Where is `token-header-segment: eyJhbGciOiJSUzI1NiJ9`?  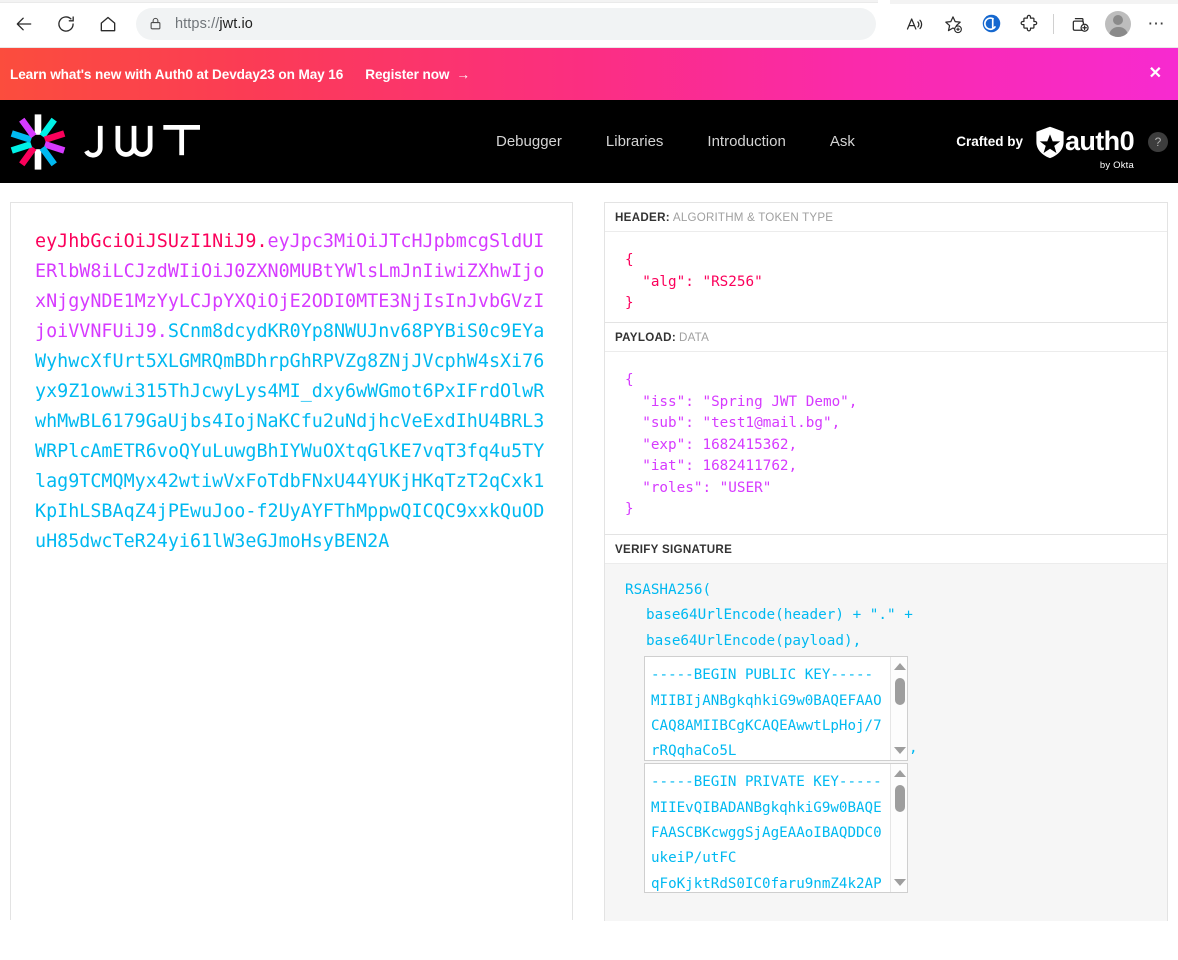 token-header-segment: eyJhbGciOiJSUzI1NiJ9 is located at coordinates (146, 241).